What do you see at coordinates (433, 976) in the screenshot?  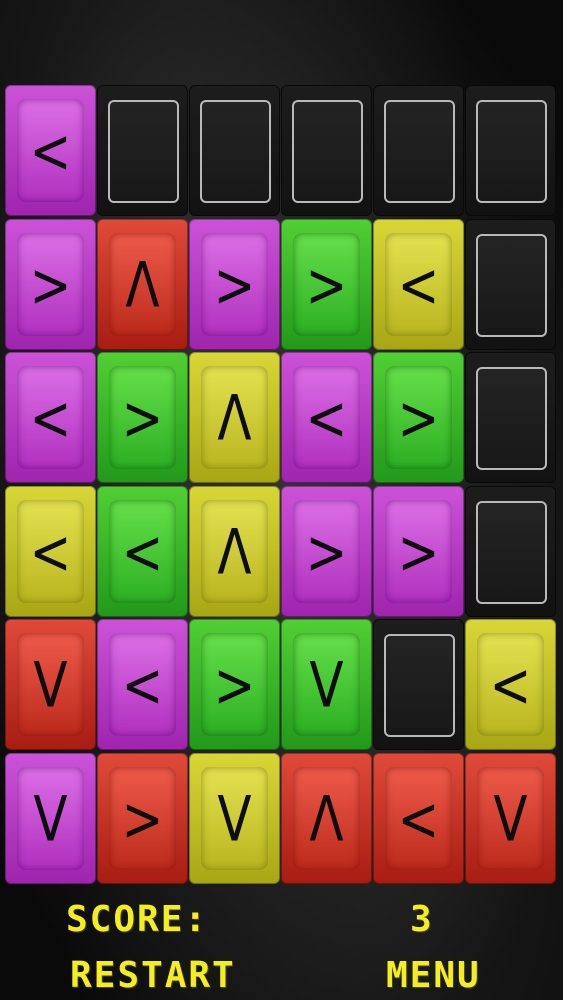 I see `menu-button: MENU` at bounding box center [433, 976].